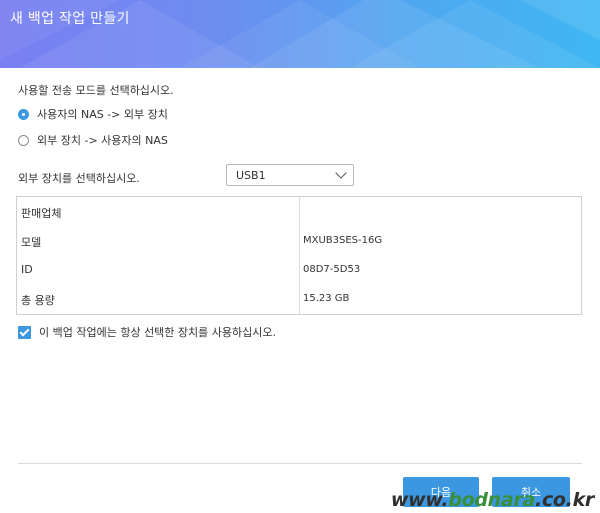 The width and height of the screenshot is (600, 513). Describe the element at coordinates (326, 298) in the screenshot. I see `info-value-capacity: 15.23 GB` at that location.